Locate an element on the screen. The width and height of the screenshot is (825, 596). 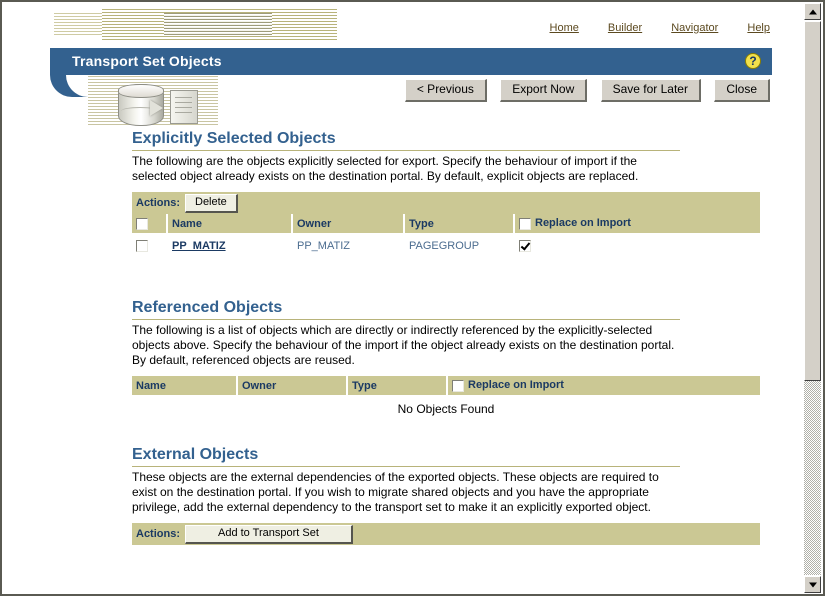
row-replace-cell is located at coordinates (637, 245).